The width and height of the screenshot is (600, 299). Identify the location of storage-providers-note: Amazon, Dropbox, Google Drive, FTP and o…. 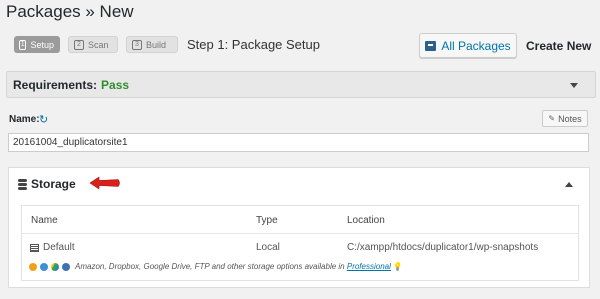
(216, 266).